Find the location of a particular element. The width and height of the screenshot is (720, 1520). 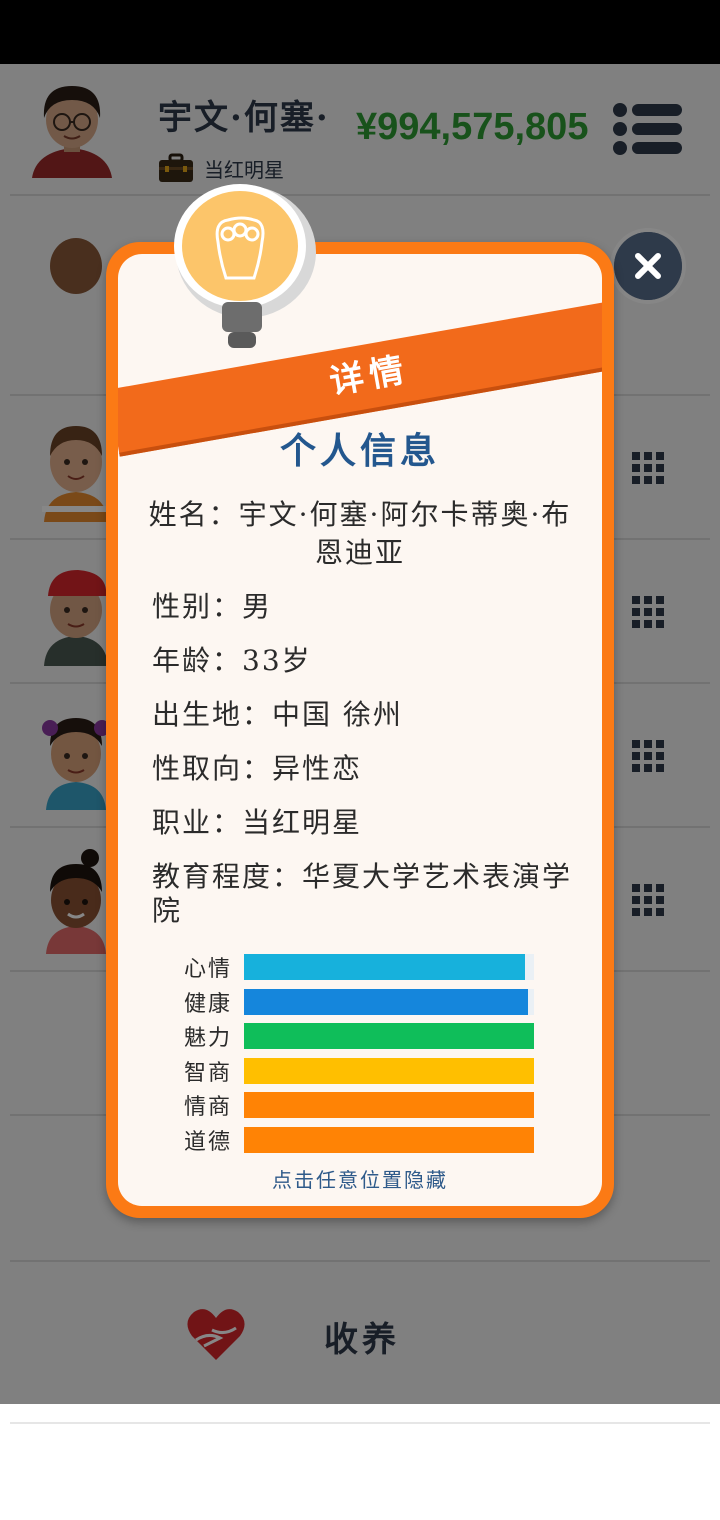

stat-row: 道德 is located at coordinates (364, 1140).